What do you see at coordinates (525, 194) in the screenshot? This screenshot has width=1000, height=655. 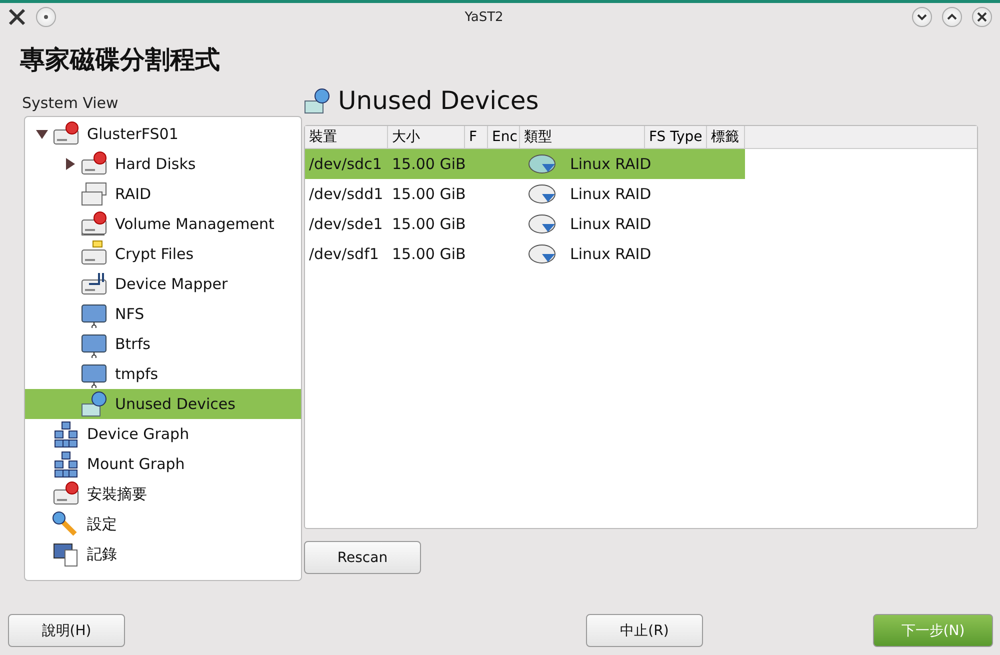 I see `table-row: /dev/sdd1 15.00 GiB Linux RAID` at bounding box center [525, 194].